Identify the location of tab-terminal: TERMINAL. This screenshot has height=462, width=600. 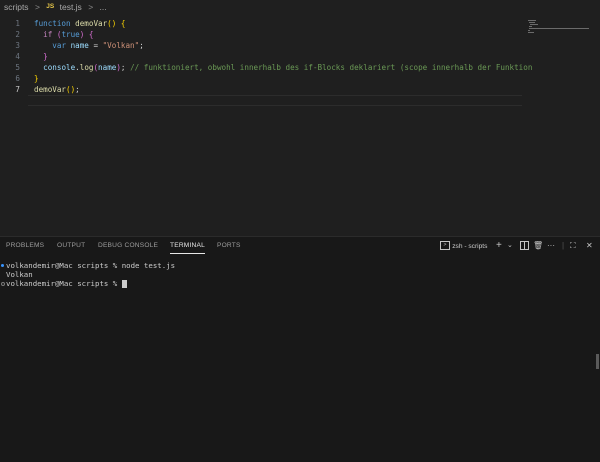
(187, 246).